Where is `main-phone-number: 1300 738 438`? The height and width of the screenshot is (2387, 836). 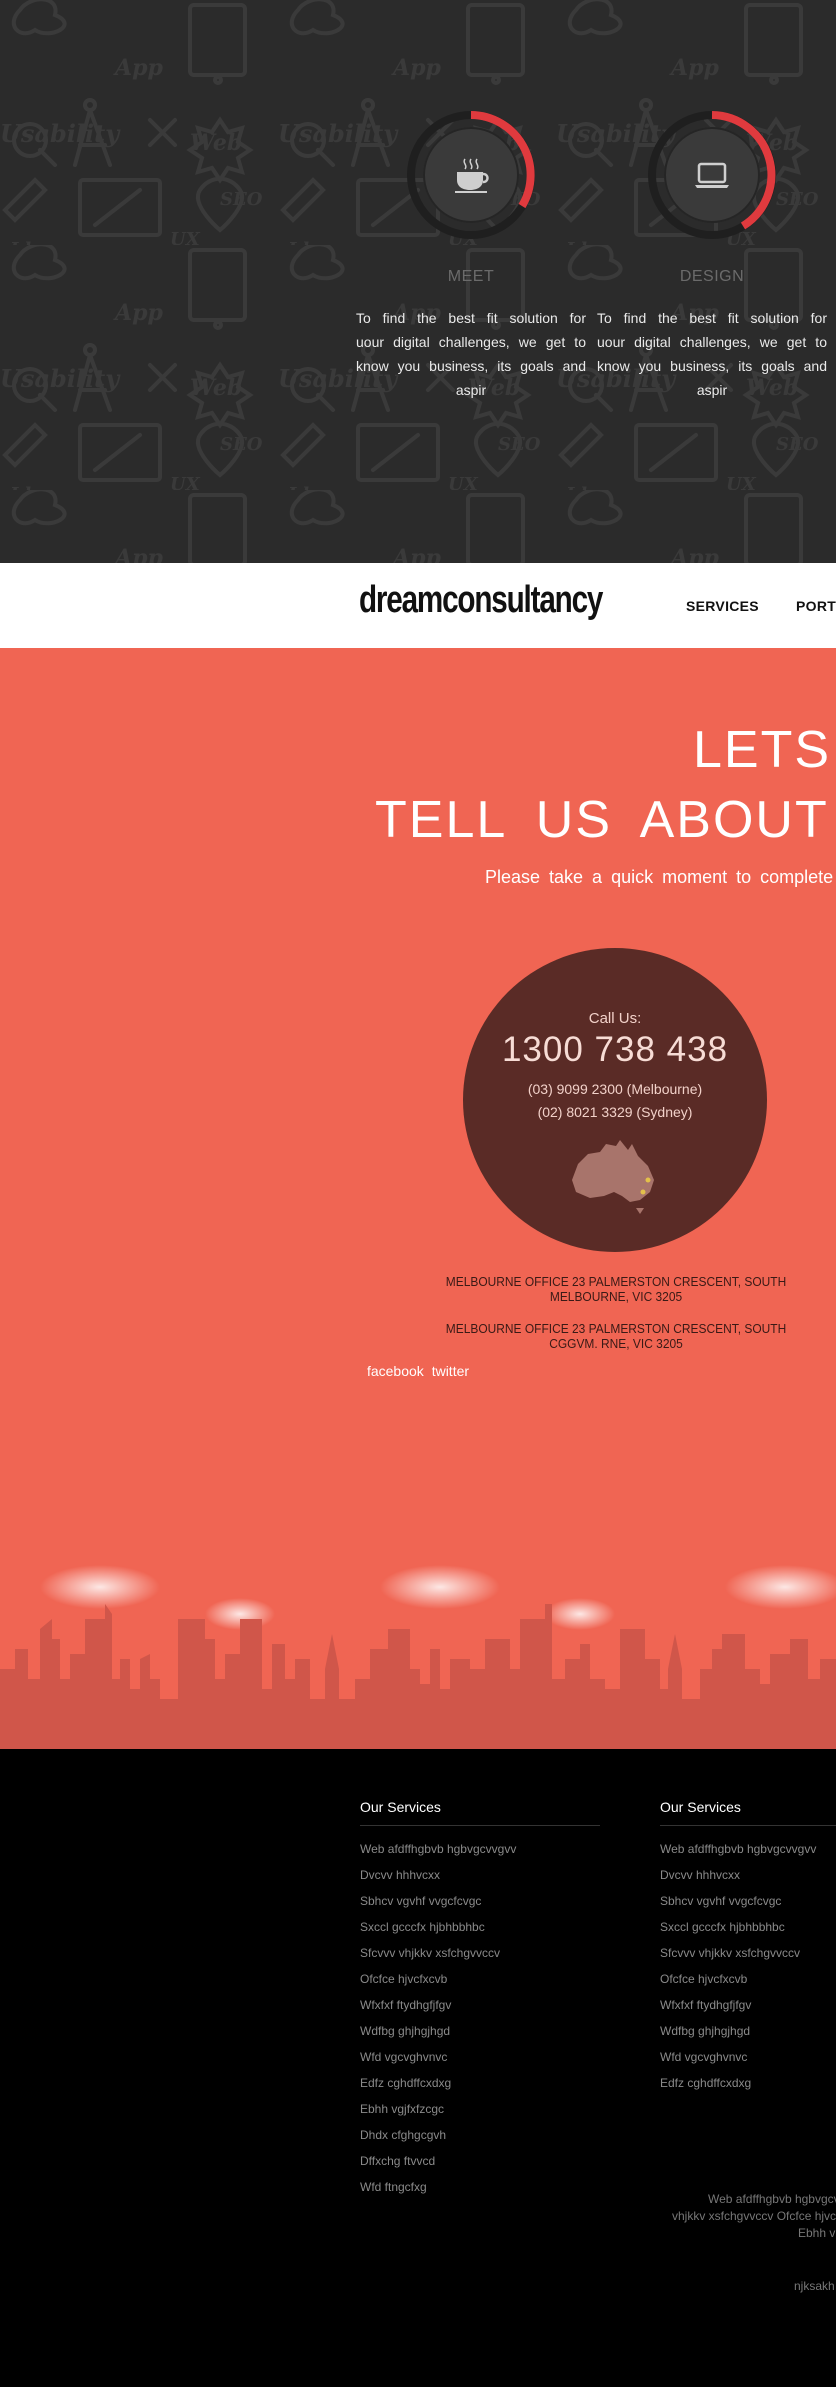
main-phone-number: 1300 738 438 is located at coordinates (615, 1050).